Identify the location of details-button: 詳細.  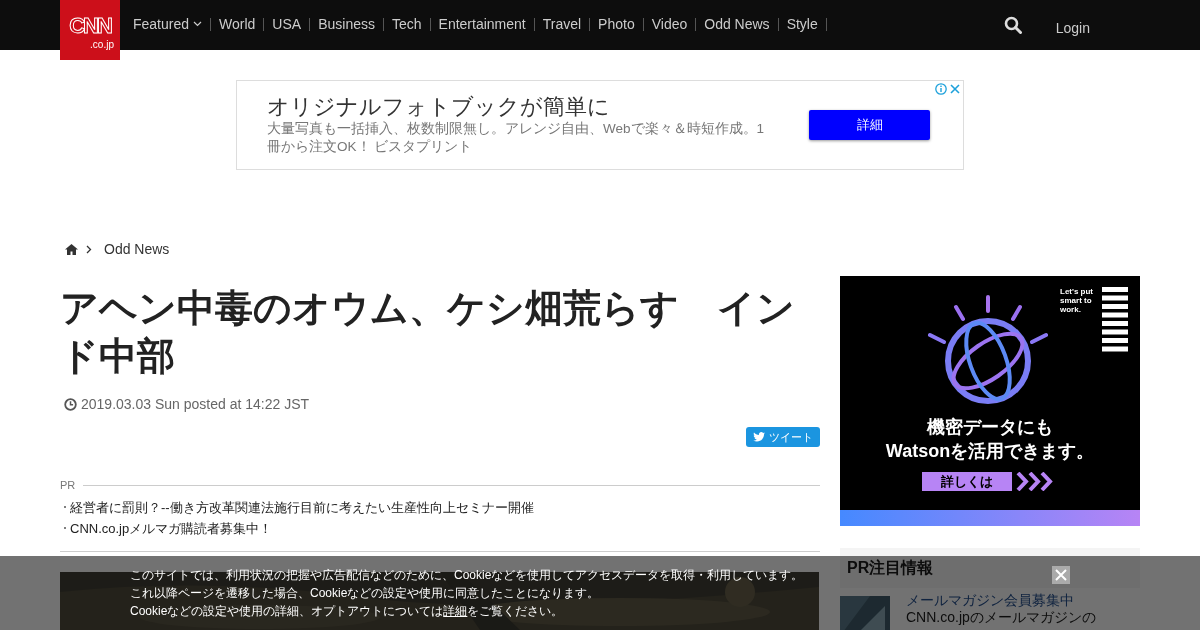
(869, 125).